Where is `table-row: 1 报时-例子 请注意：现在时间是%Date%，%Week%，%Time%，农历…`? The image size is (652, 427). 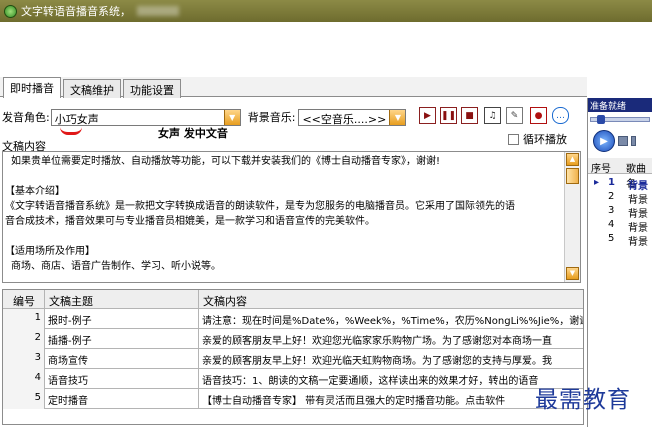
table-row: 1 报时-例子 请注意：现在时间是%Date%，%Week%，%Time%，农历… is located at coordinates (293, 319).